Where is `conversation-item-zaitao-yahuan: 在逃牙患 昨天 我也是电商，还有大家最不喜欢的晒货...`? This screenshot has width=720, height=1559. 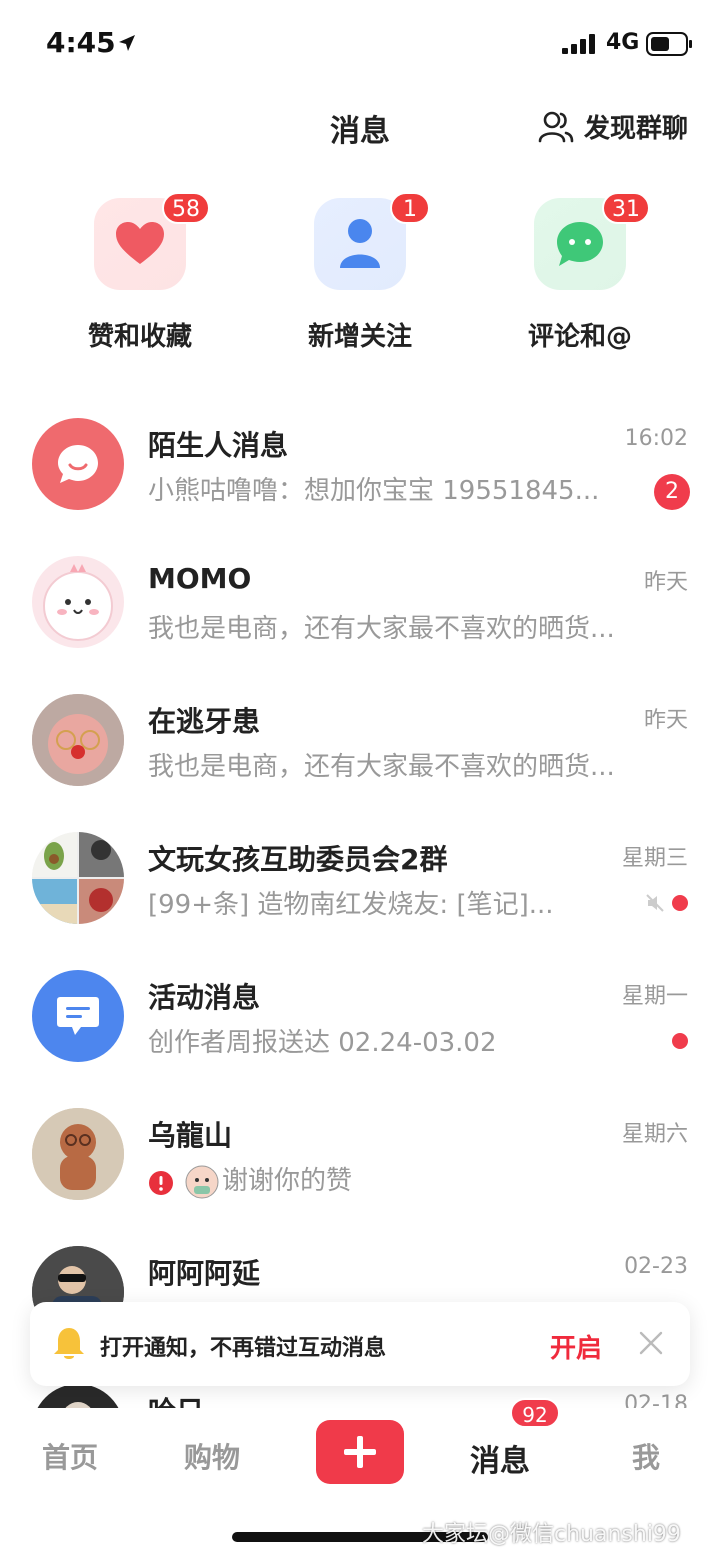 conversation-item-zaitao-yahuan: 在逃牙患 昨天 我也是电商，还有大家最不喜欢的晒货... is located at coordinates (360, 763).